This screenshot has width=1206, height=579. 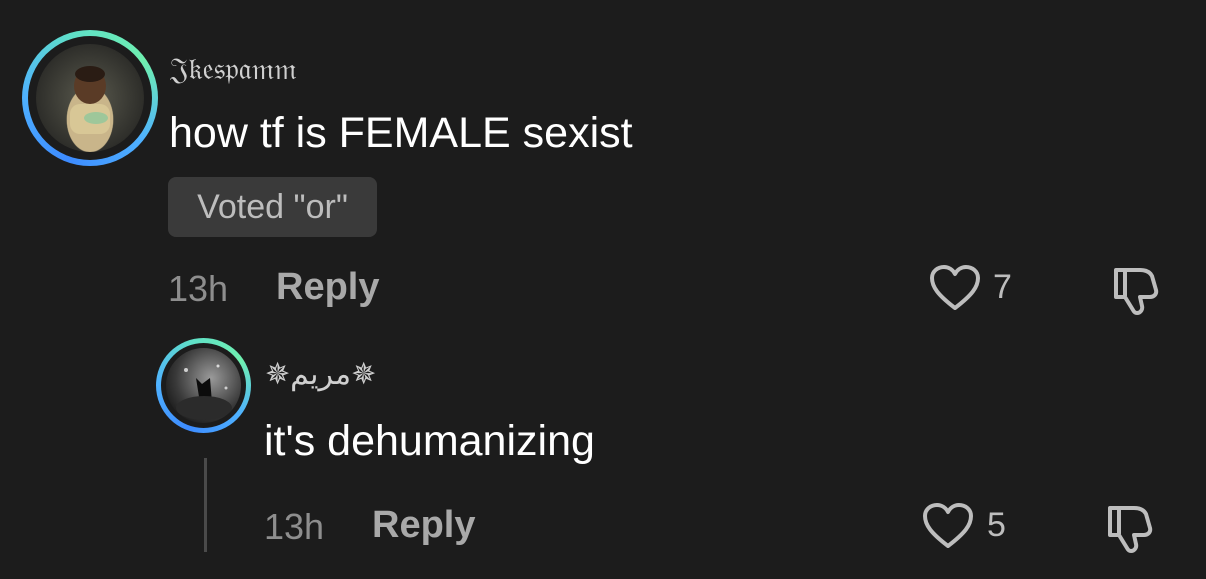 I want to click on like-count: 5, so click(x=996, y=525).